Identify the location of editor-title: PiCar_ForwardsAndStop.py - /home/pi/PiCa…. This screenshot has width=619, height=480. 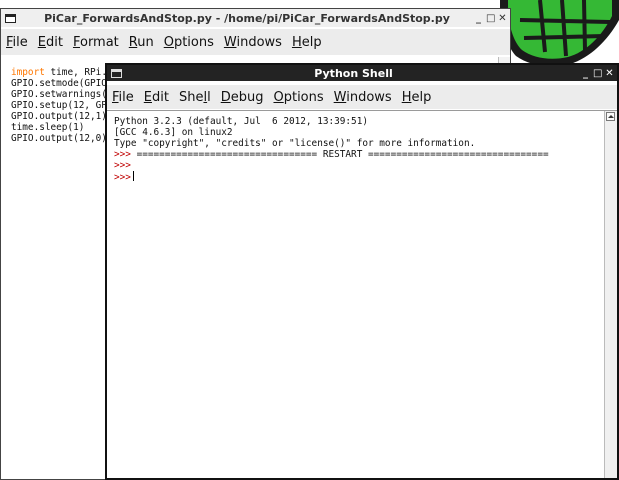
(247, 18).